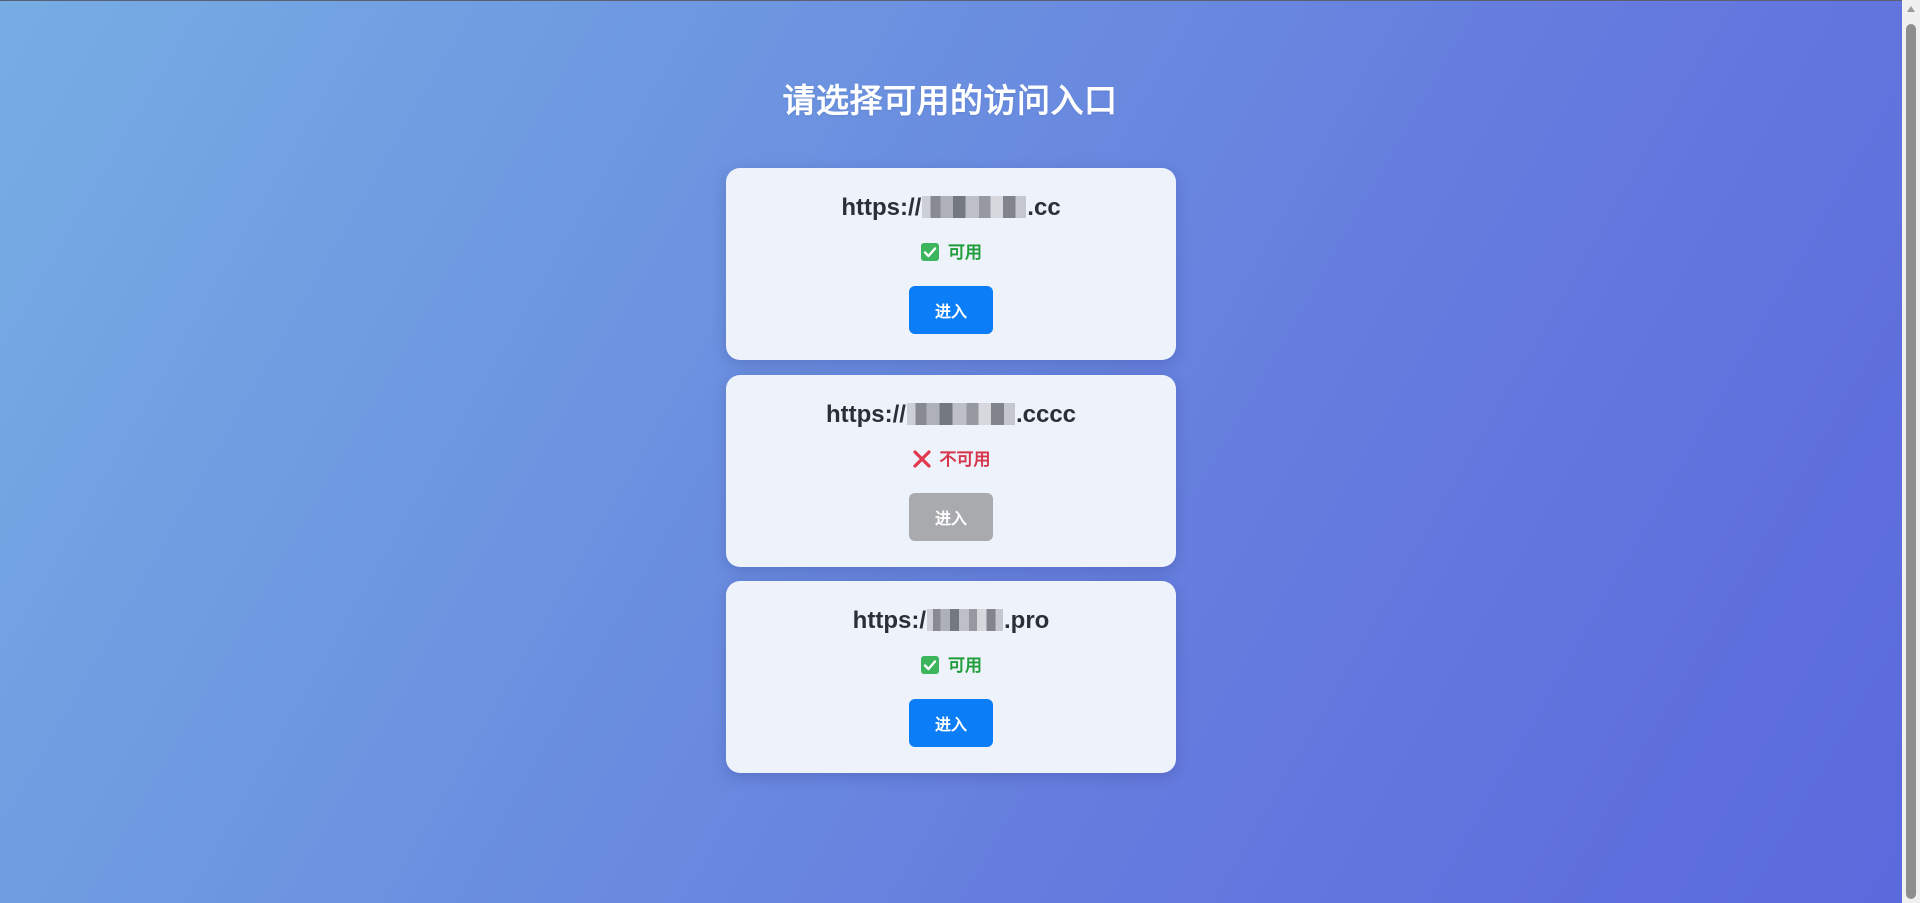 The width and height of the screenshot is (1920, 903). What do you see at coordinates (1911, 9) in the screenshot?
I see `scroll-up-arrow-icon` at bounding box center [1911, 9].